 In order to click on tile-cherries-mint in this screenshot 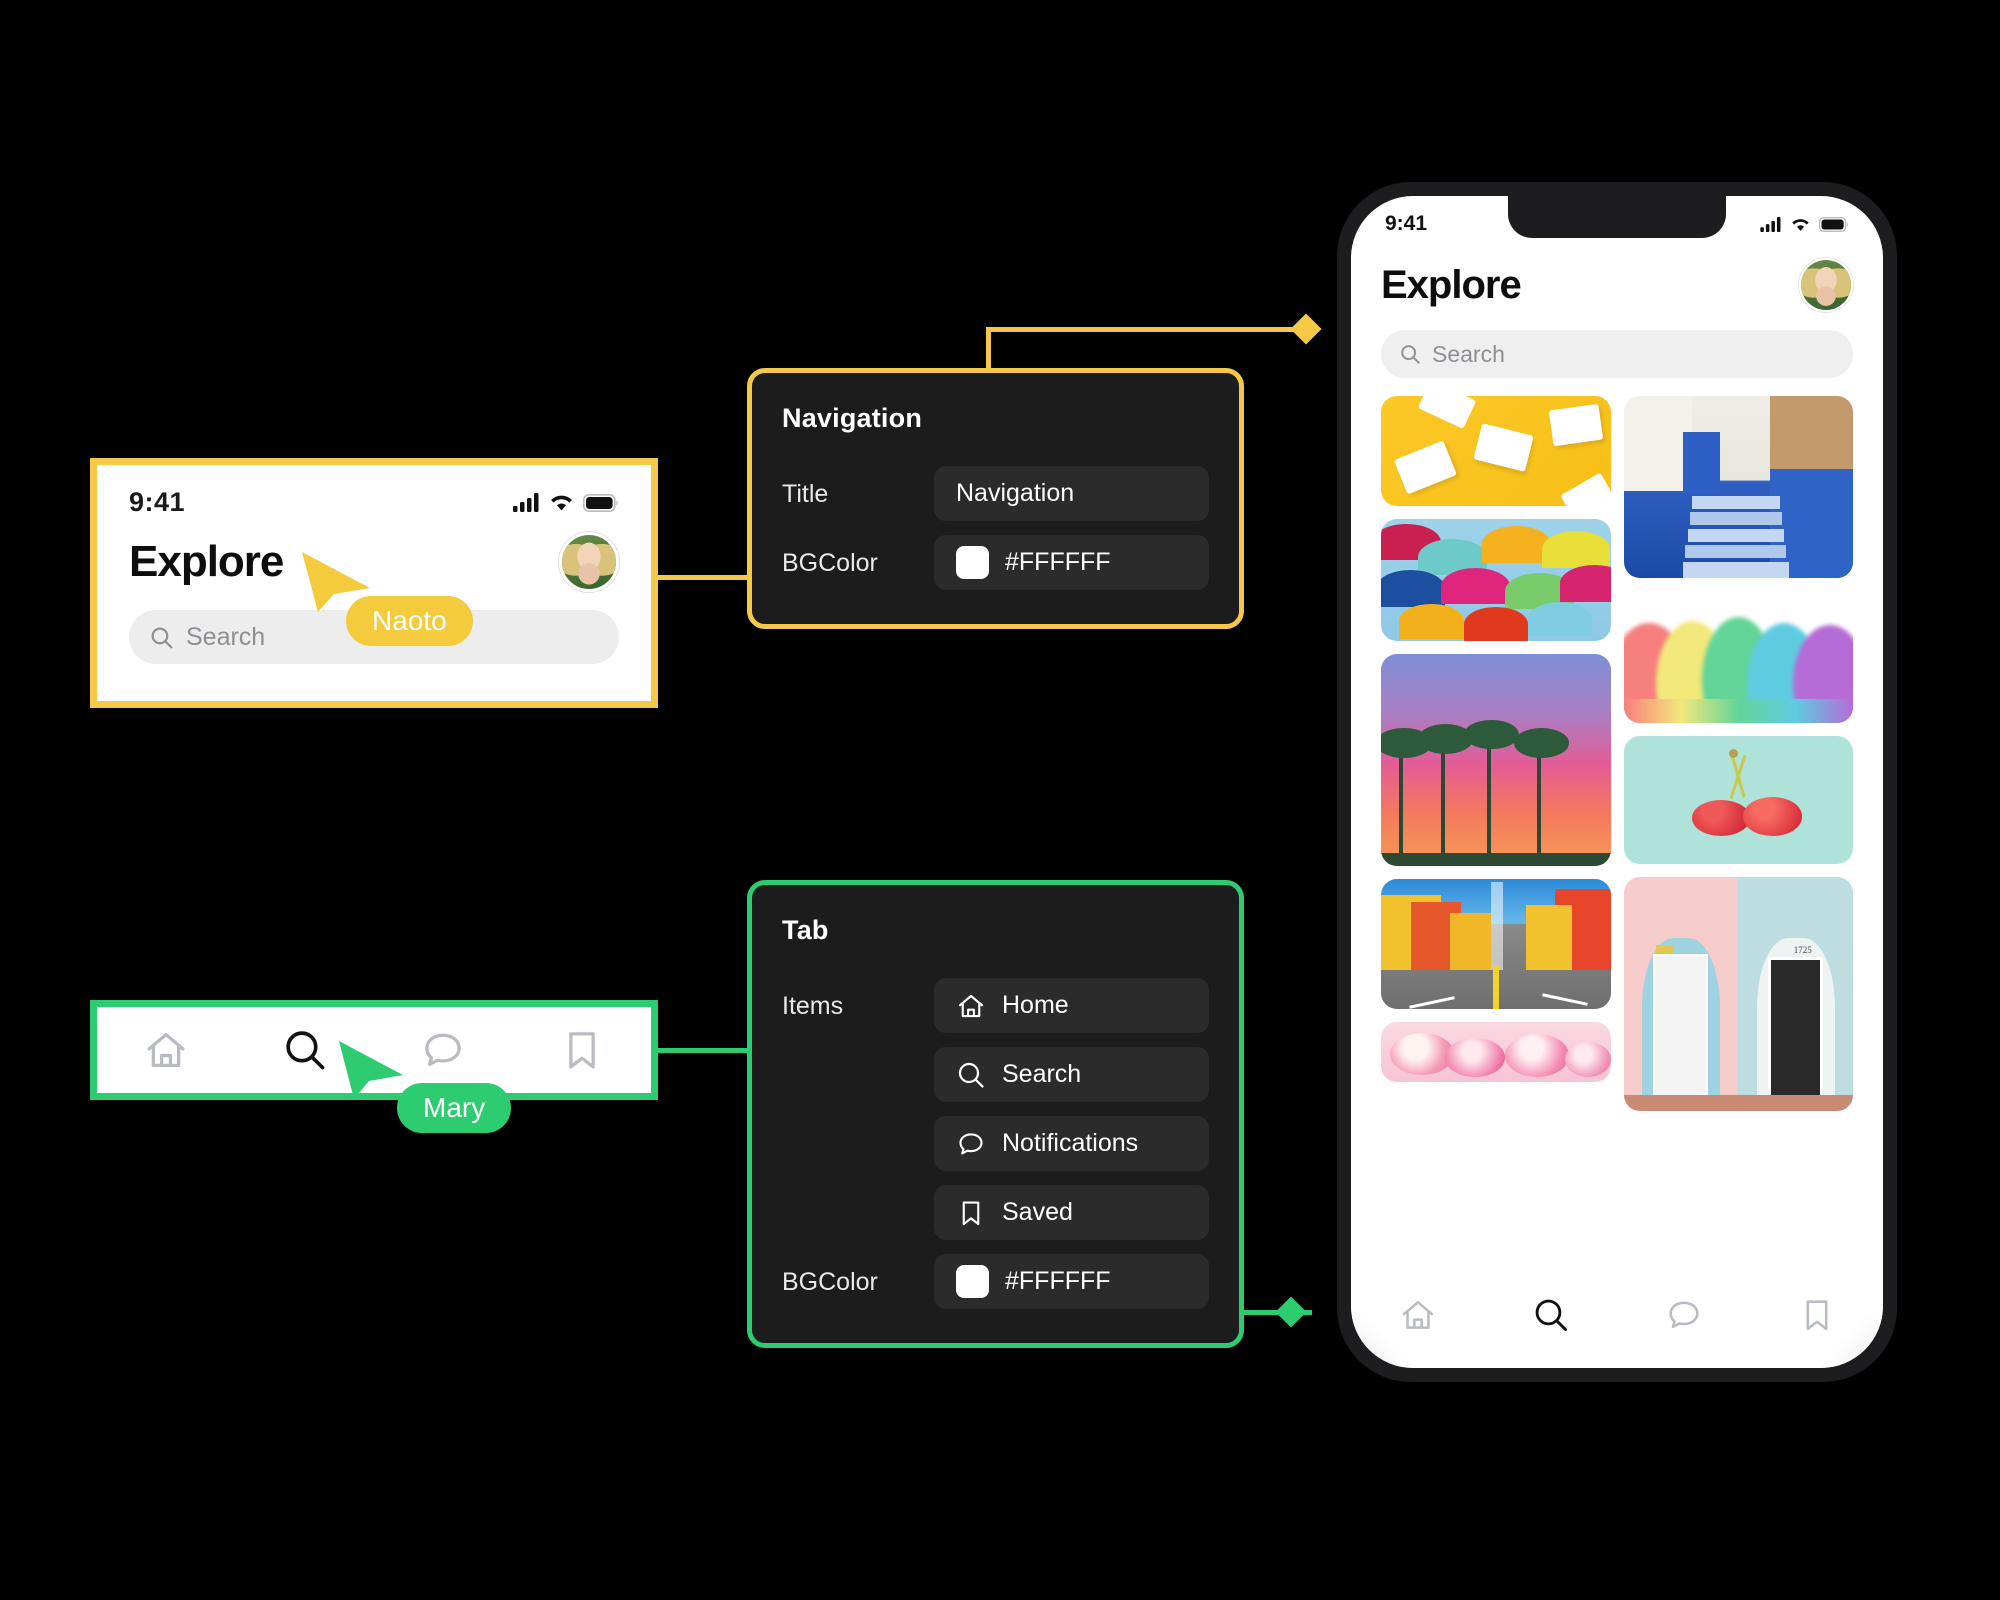, I will do `click(1738, 800)`.